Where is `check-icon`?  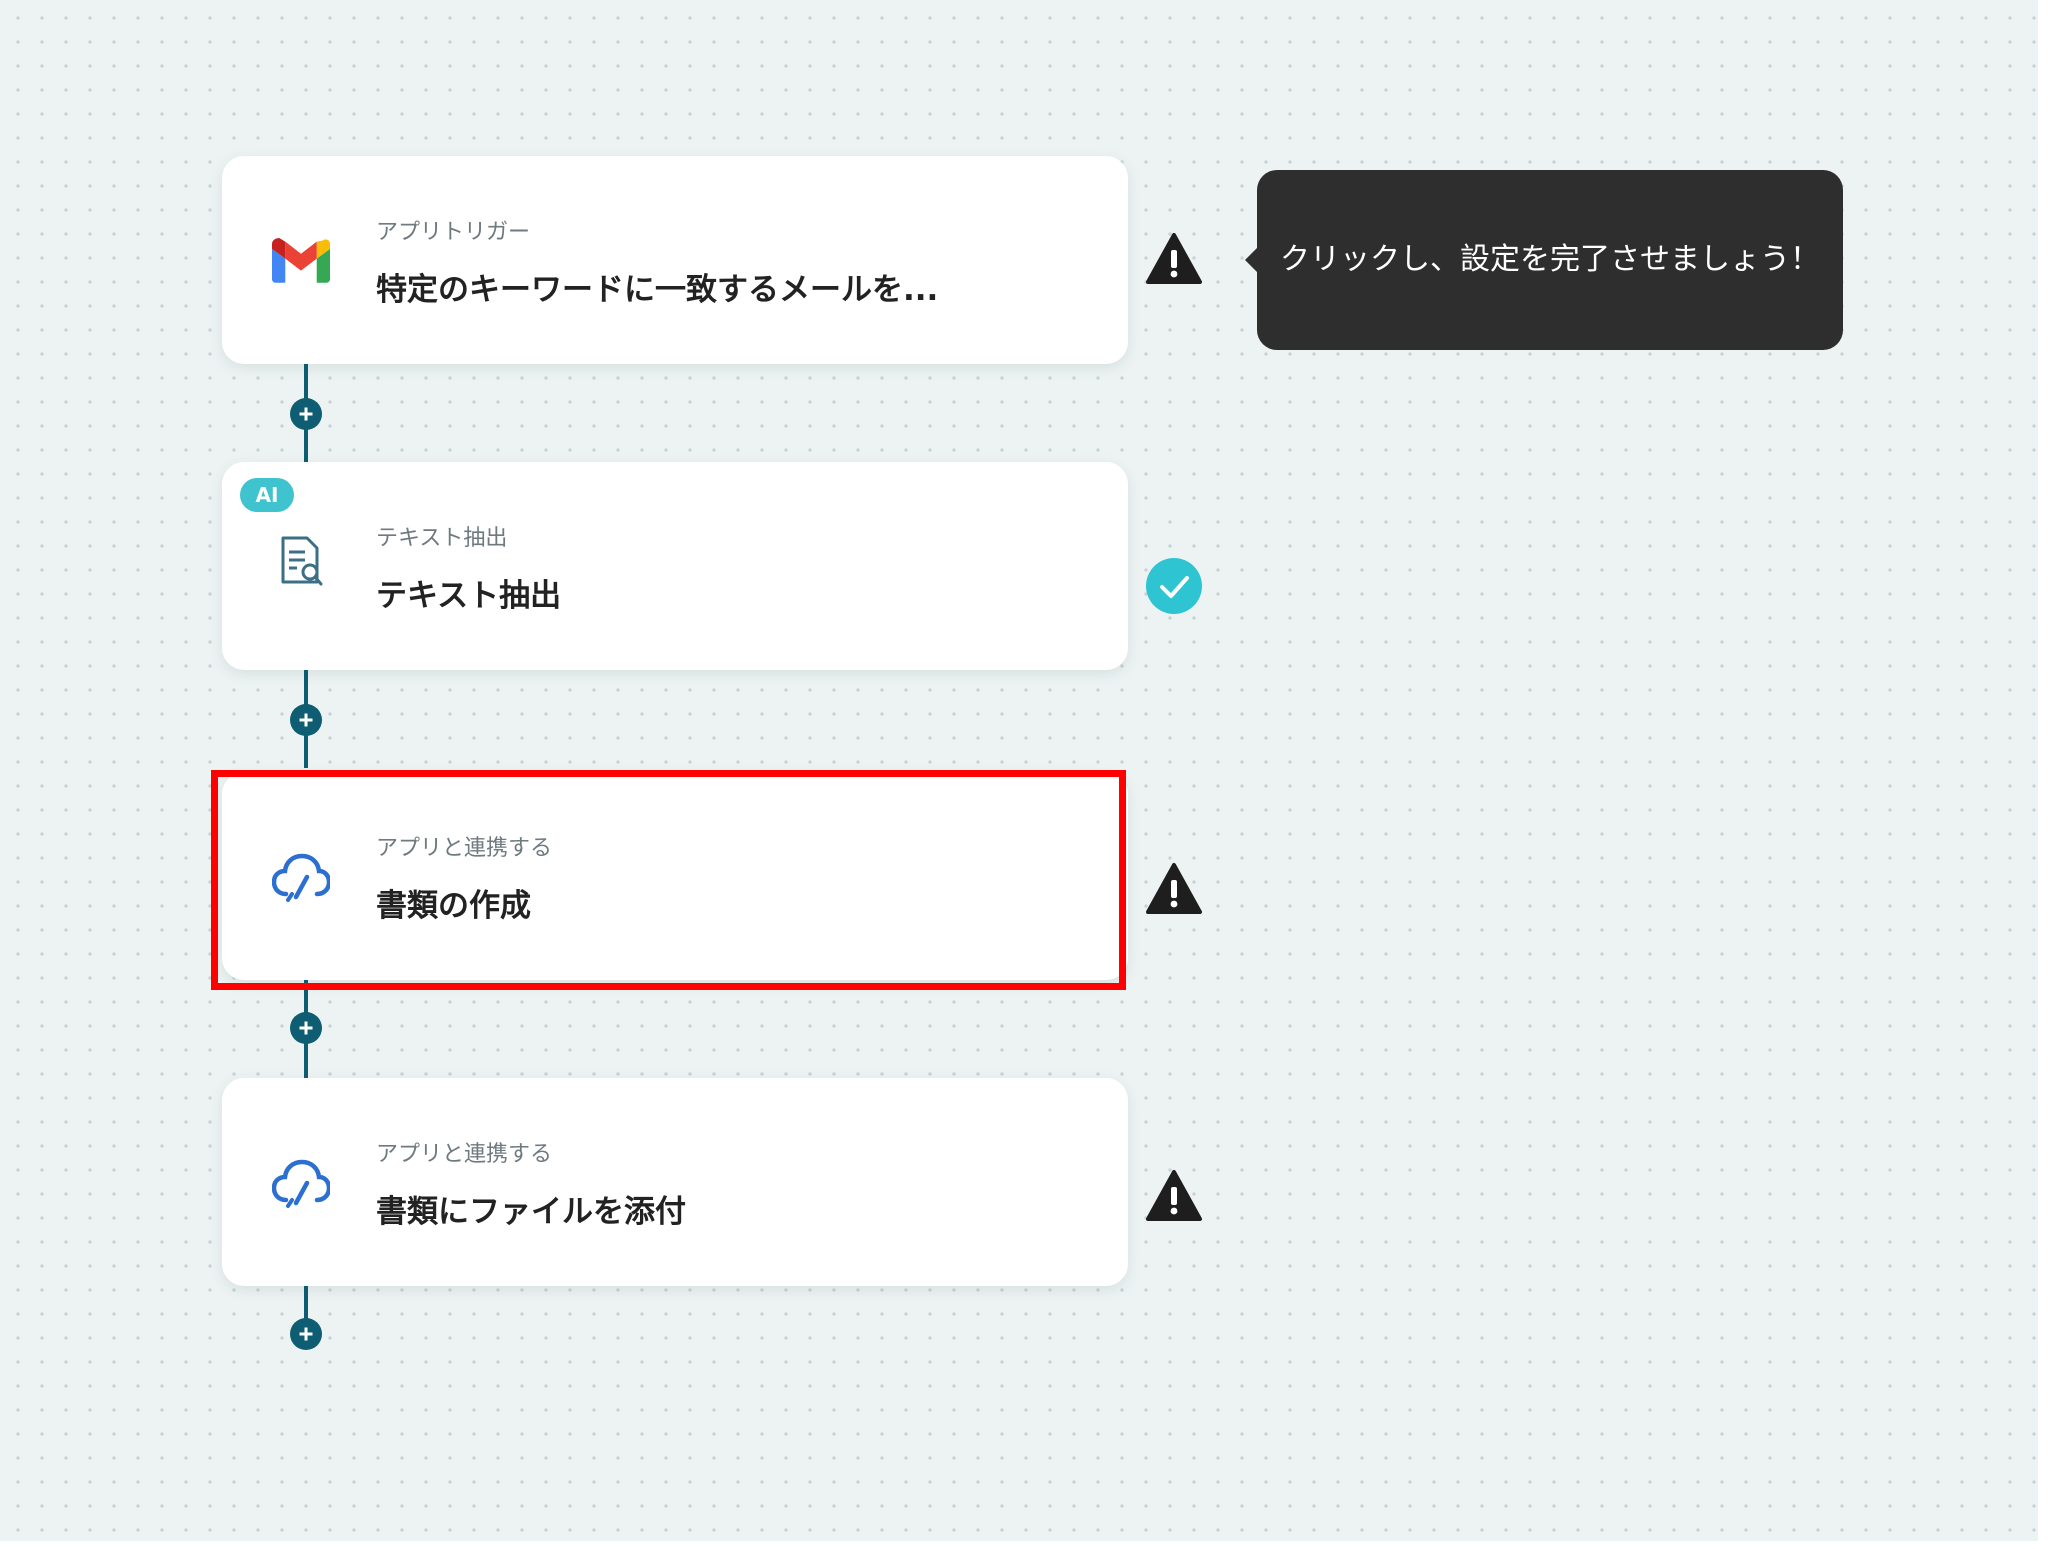 check-icon is located at coordinates (1174, 586).